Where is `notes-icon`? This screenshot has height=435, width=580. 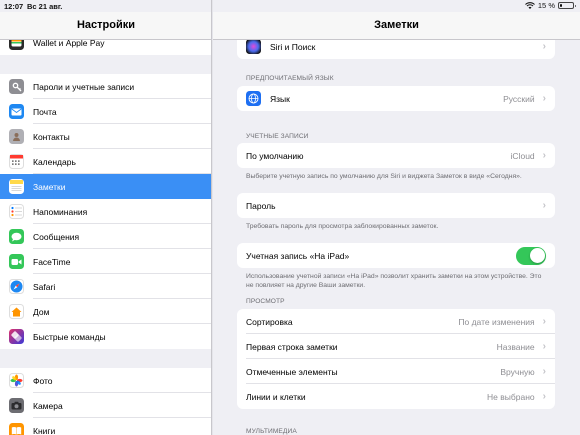
notes-icon is located at coordinates (16, 186).